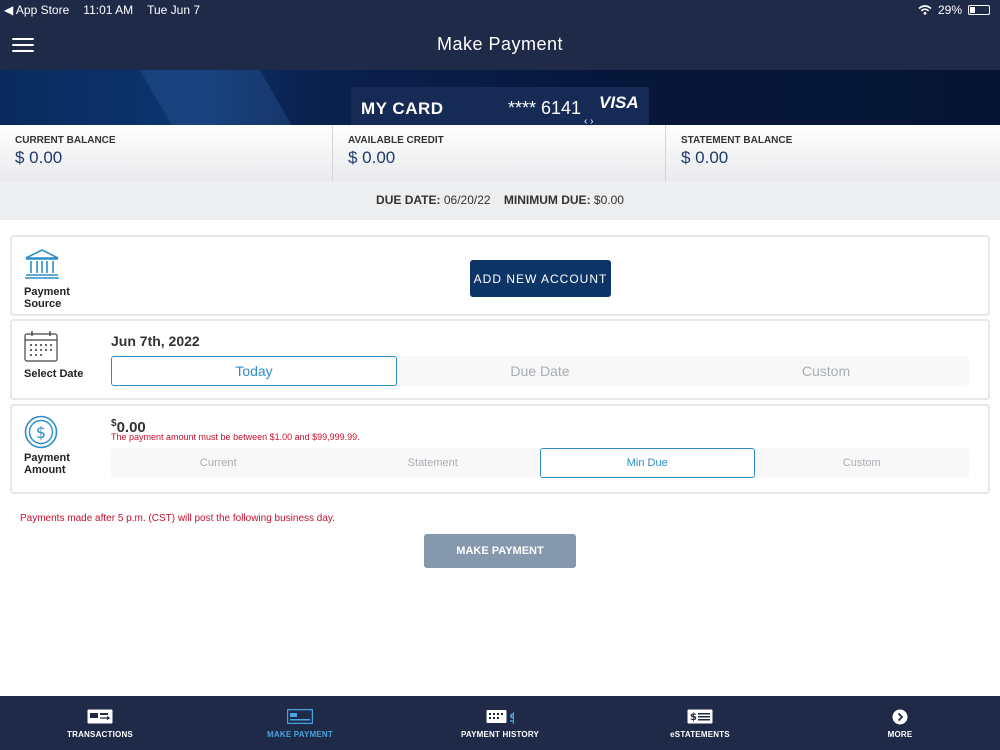 This screenshot has width=1000, height=750. What do you see at coordinates (540, 278) in the screenshot?
I see `add-new-account-button: ADD NEW ACCOUNT` at bounding box center [540, 278].